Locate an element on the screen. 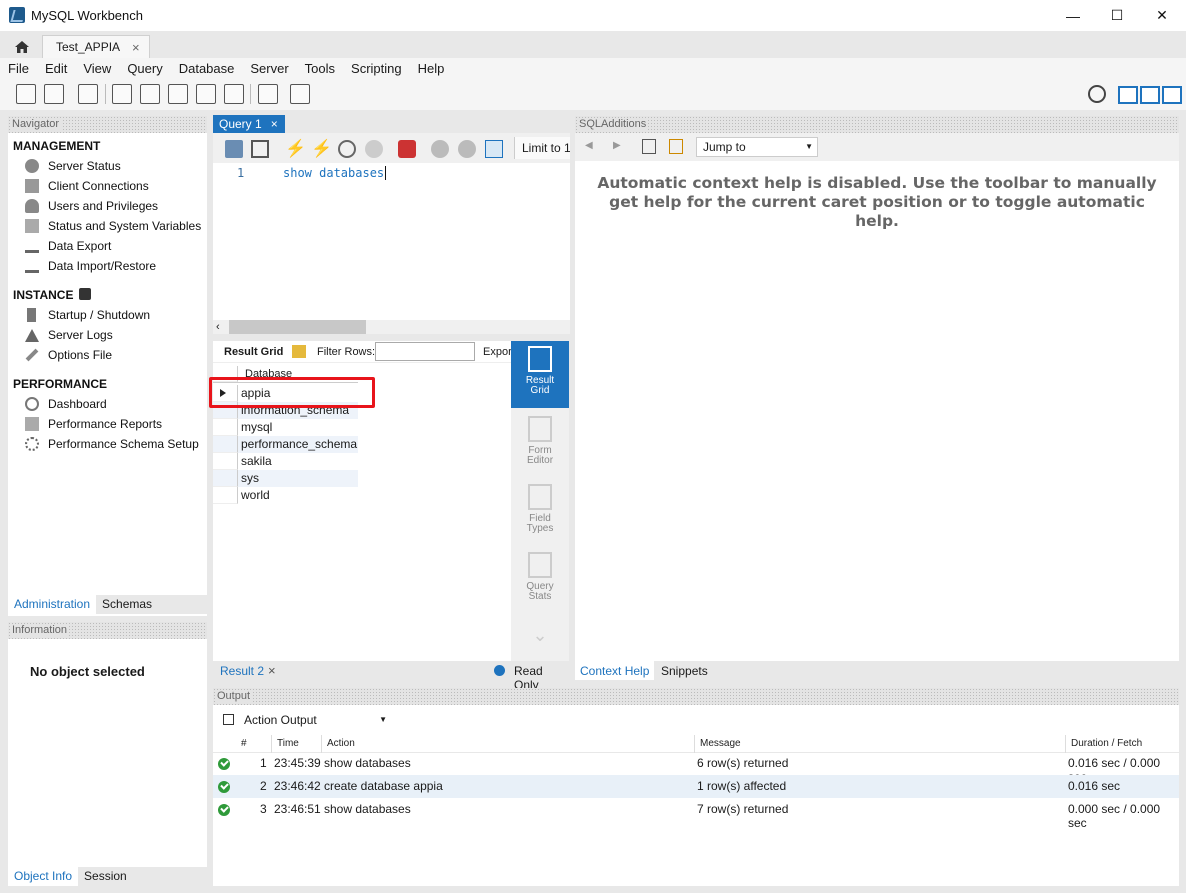 Image resolution: width=1186 pixels, height=893 pixels. menu-file: File is located at coordinates (18, 68).